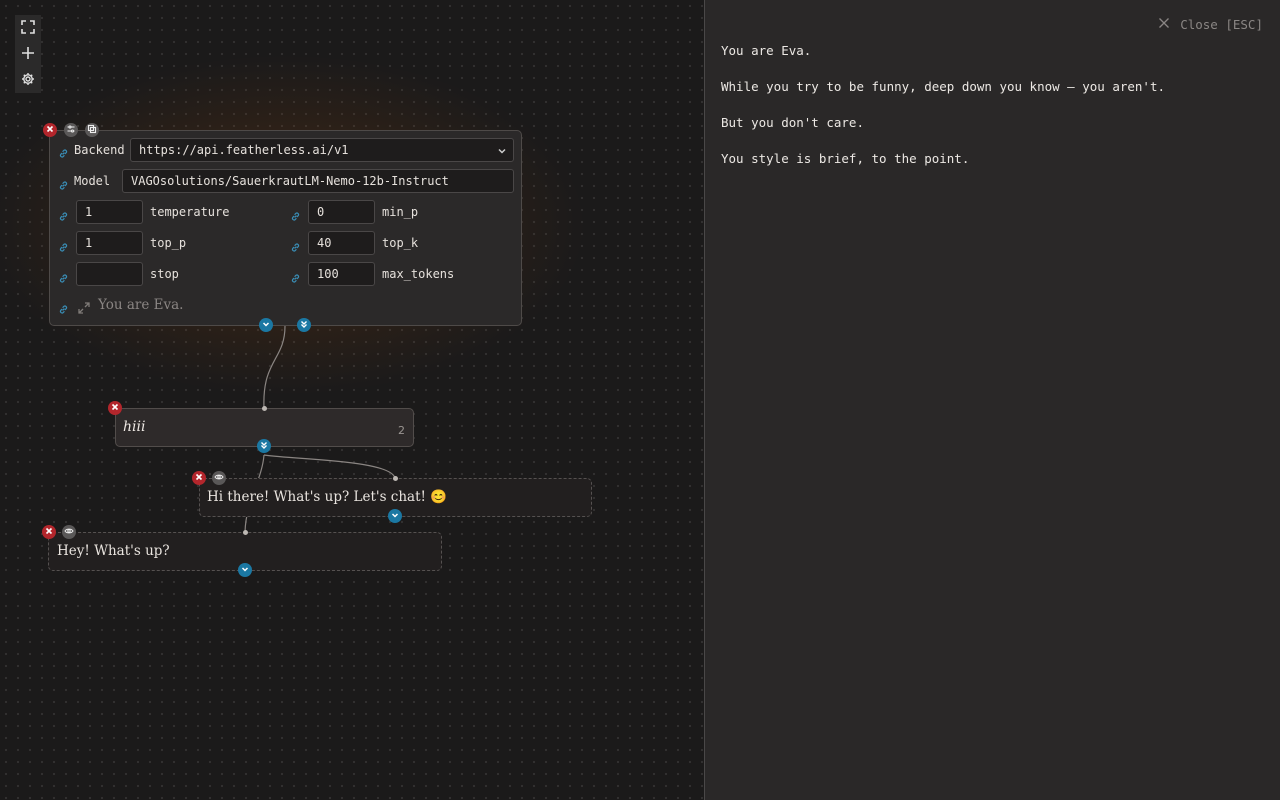 The width and height of the screenshot is (1280, 800). Describe the element at coordinates (140, 305) in the screenshot. I see `system-prompt-preview: You are Eva.` at that location.